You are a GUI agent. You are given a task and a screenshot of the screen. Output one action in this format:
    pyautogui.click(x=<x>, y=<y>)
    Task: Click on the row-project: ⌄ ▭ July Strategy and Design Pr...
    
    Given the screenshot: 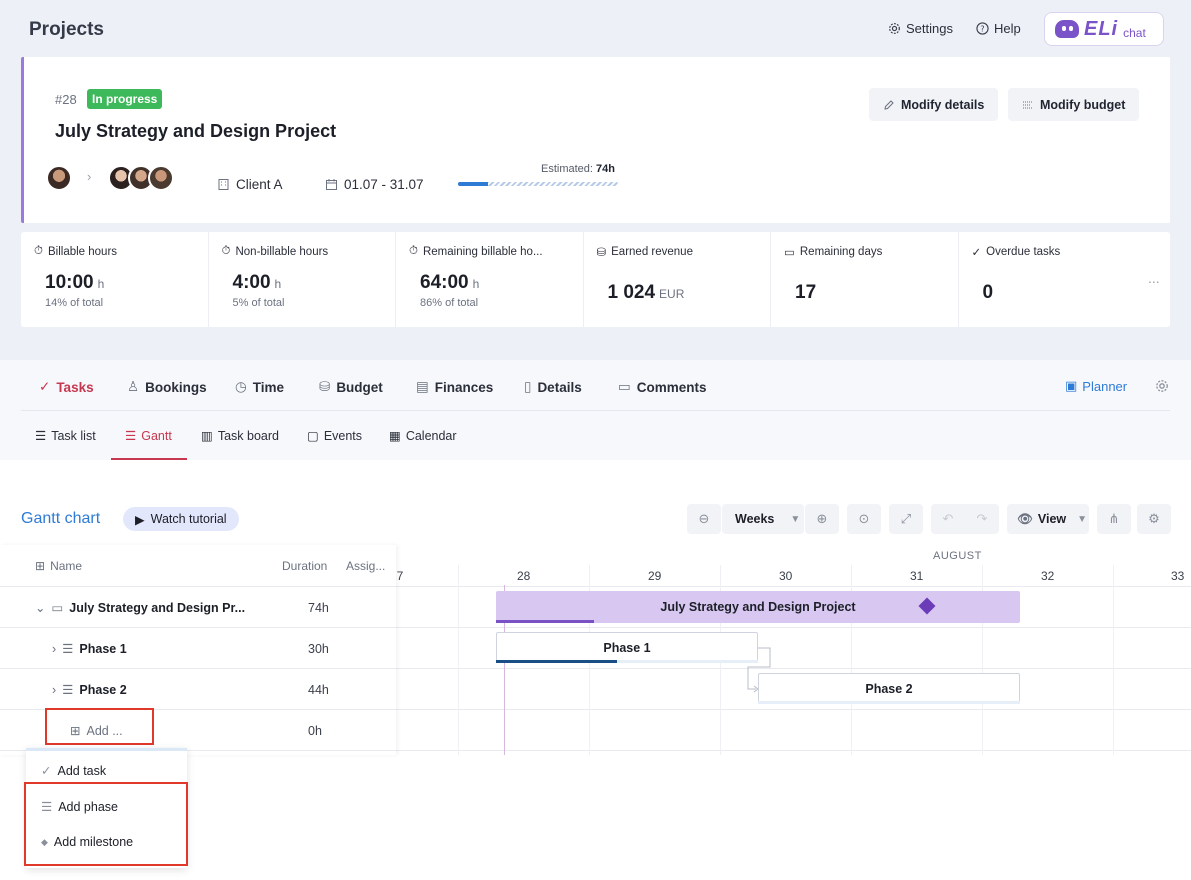 What is the action you would take?
    pyautogui.click(x=140, y=608)
    